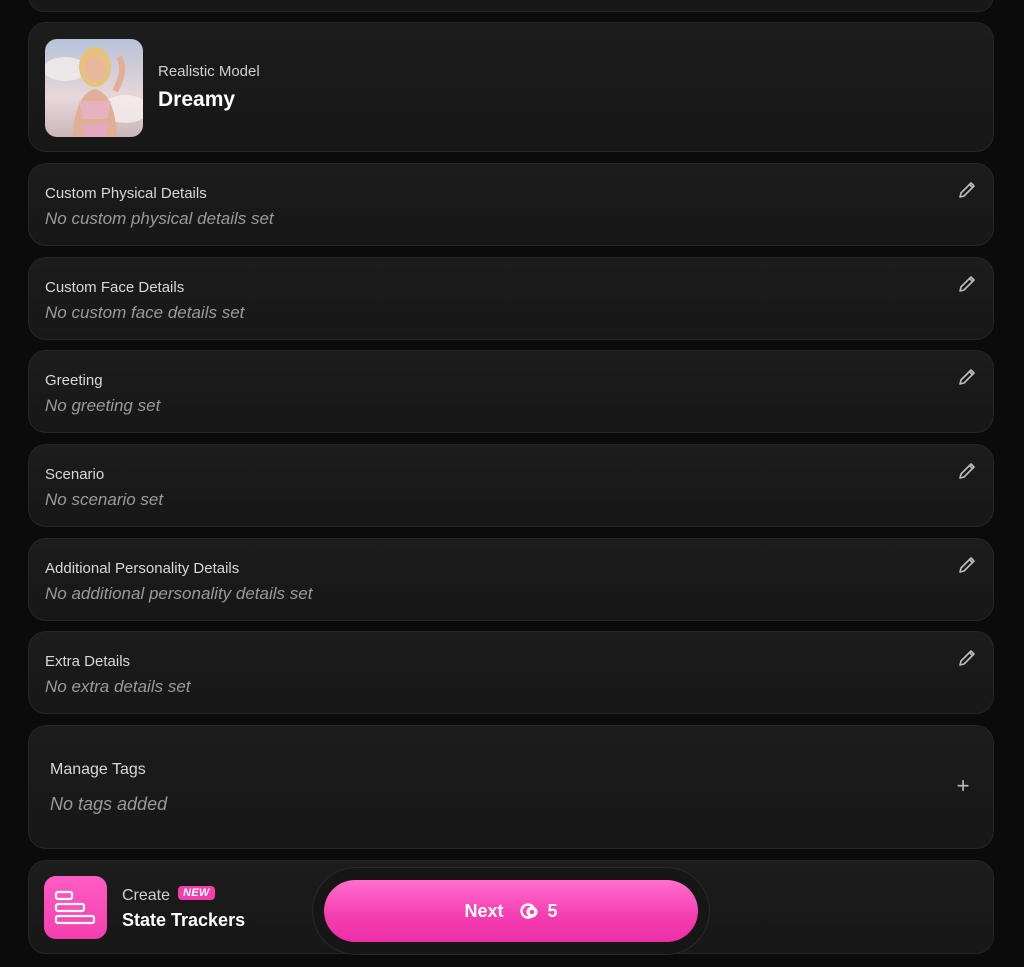 This screenshot has width=1024, height=967. Describe the element at coordinates (511, 672) in the screenshot. I see `detail-card-extra: Extra Details No extra details set` at that location.